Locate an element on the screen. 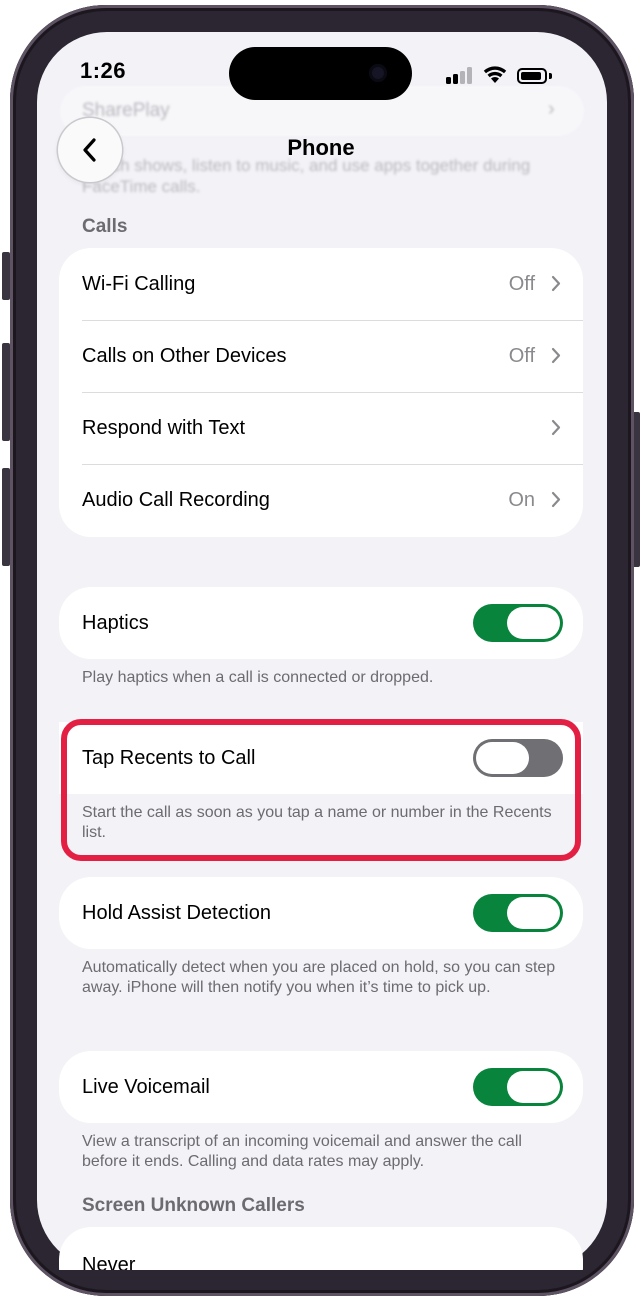 Image resolution: width=642 pixels, height=1301 pixels. page-title: Phone is located at coordinates (321, 147).